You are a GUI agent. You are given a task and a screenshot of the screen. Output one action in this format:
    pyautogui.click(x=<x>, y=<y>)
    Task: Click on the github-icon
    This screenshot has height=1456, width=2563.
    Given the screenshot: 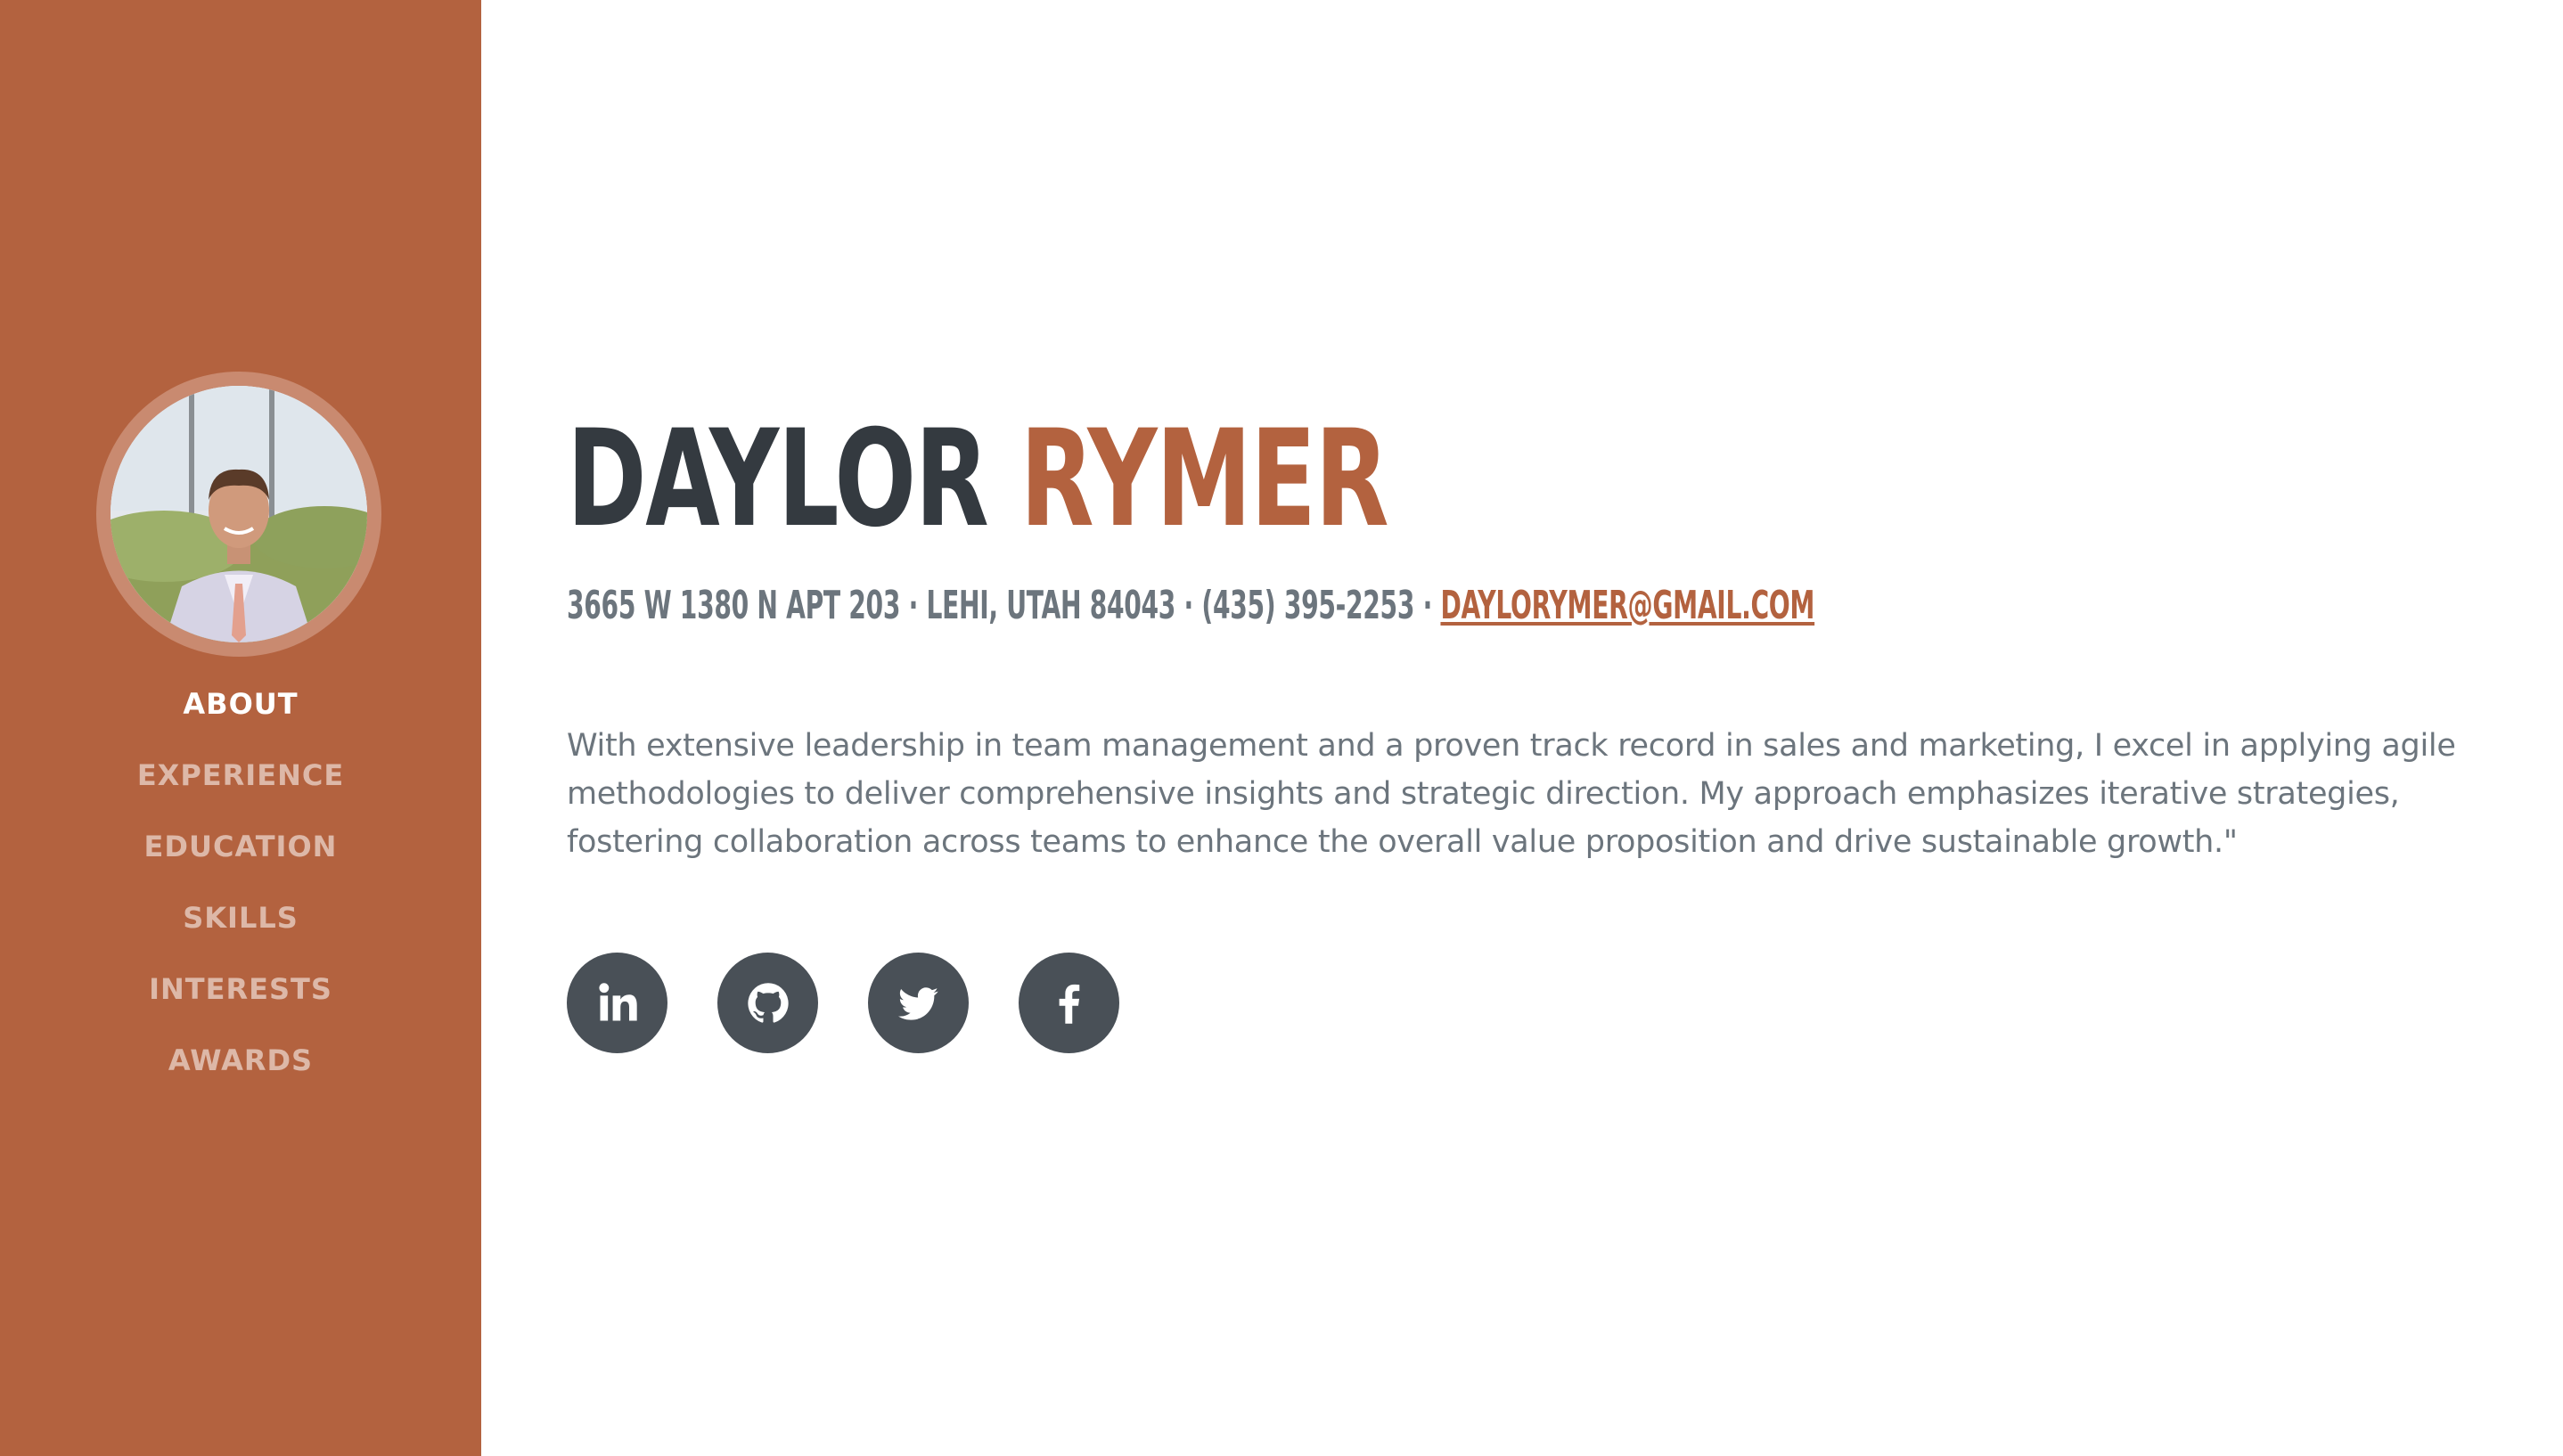 What is the action you would take?
    pyautogui.click(x=768, y=1003)
    